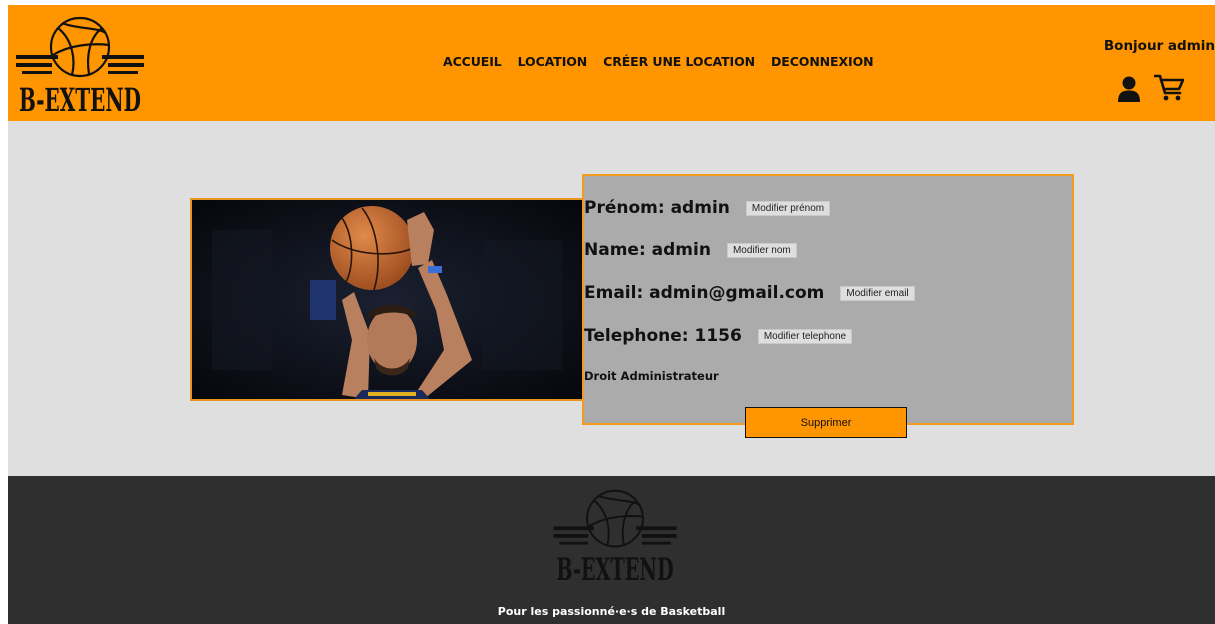 The width and height of the screenshot is (1215, 624). I want to click on email-value: Email: admin@gmail.com, so click(704, 293).